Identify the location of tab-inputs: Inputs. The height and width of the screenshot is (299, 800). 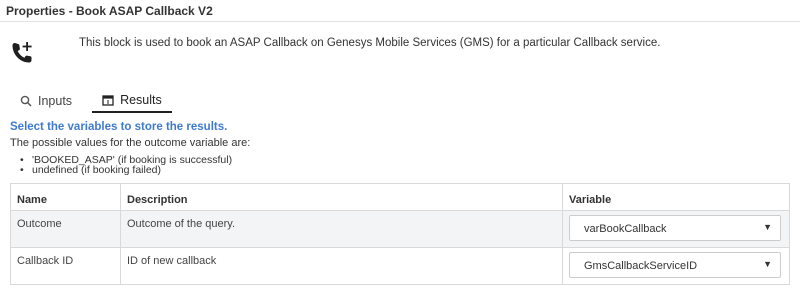
(49, 101).